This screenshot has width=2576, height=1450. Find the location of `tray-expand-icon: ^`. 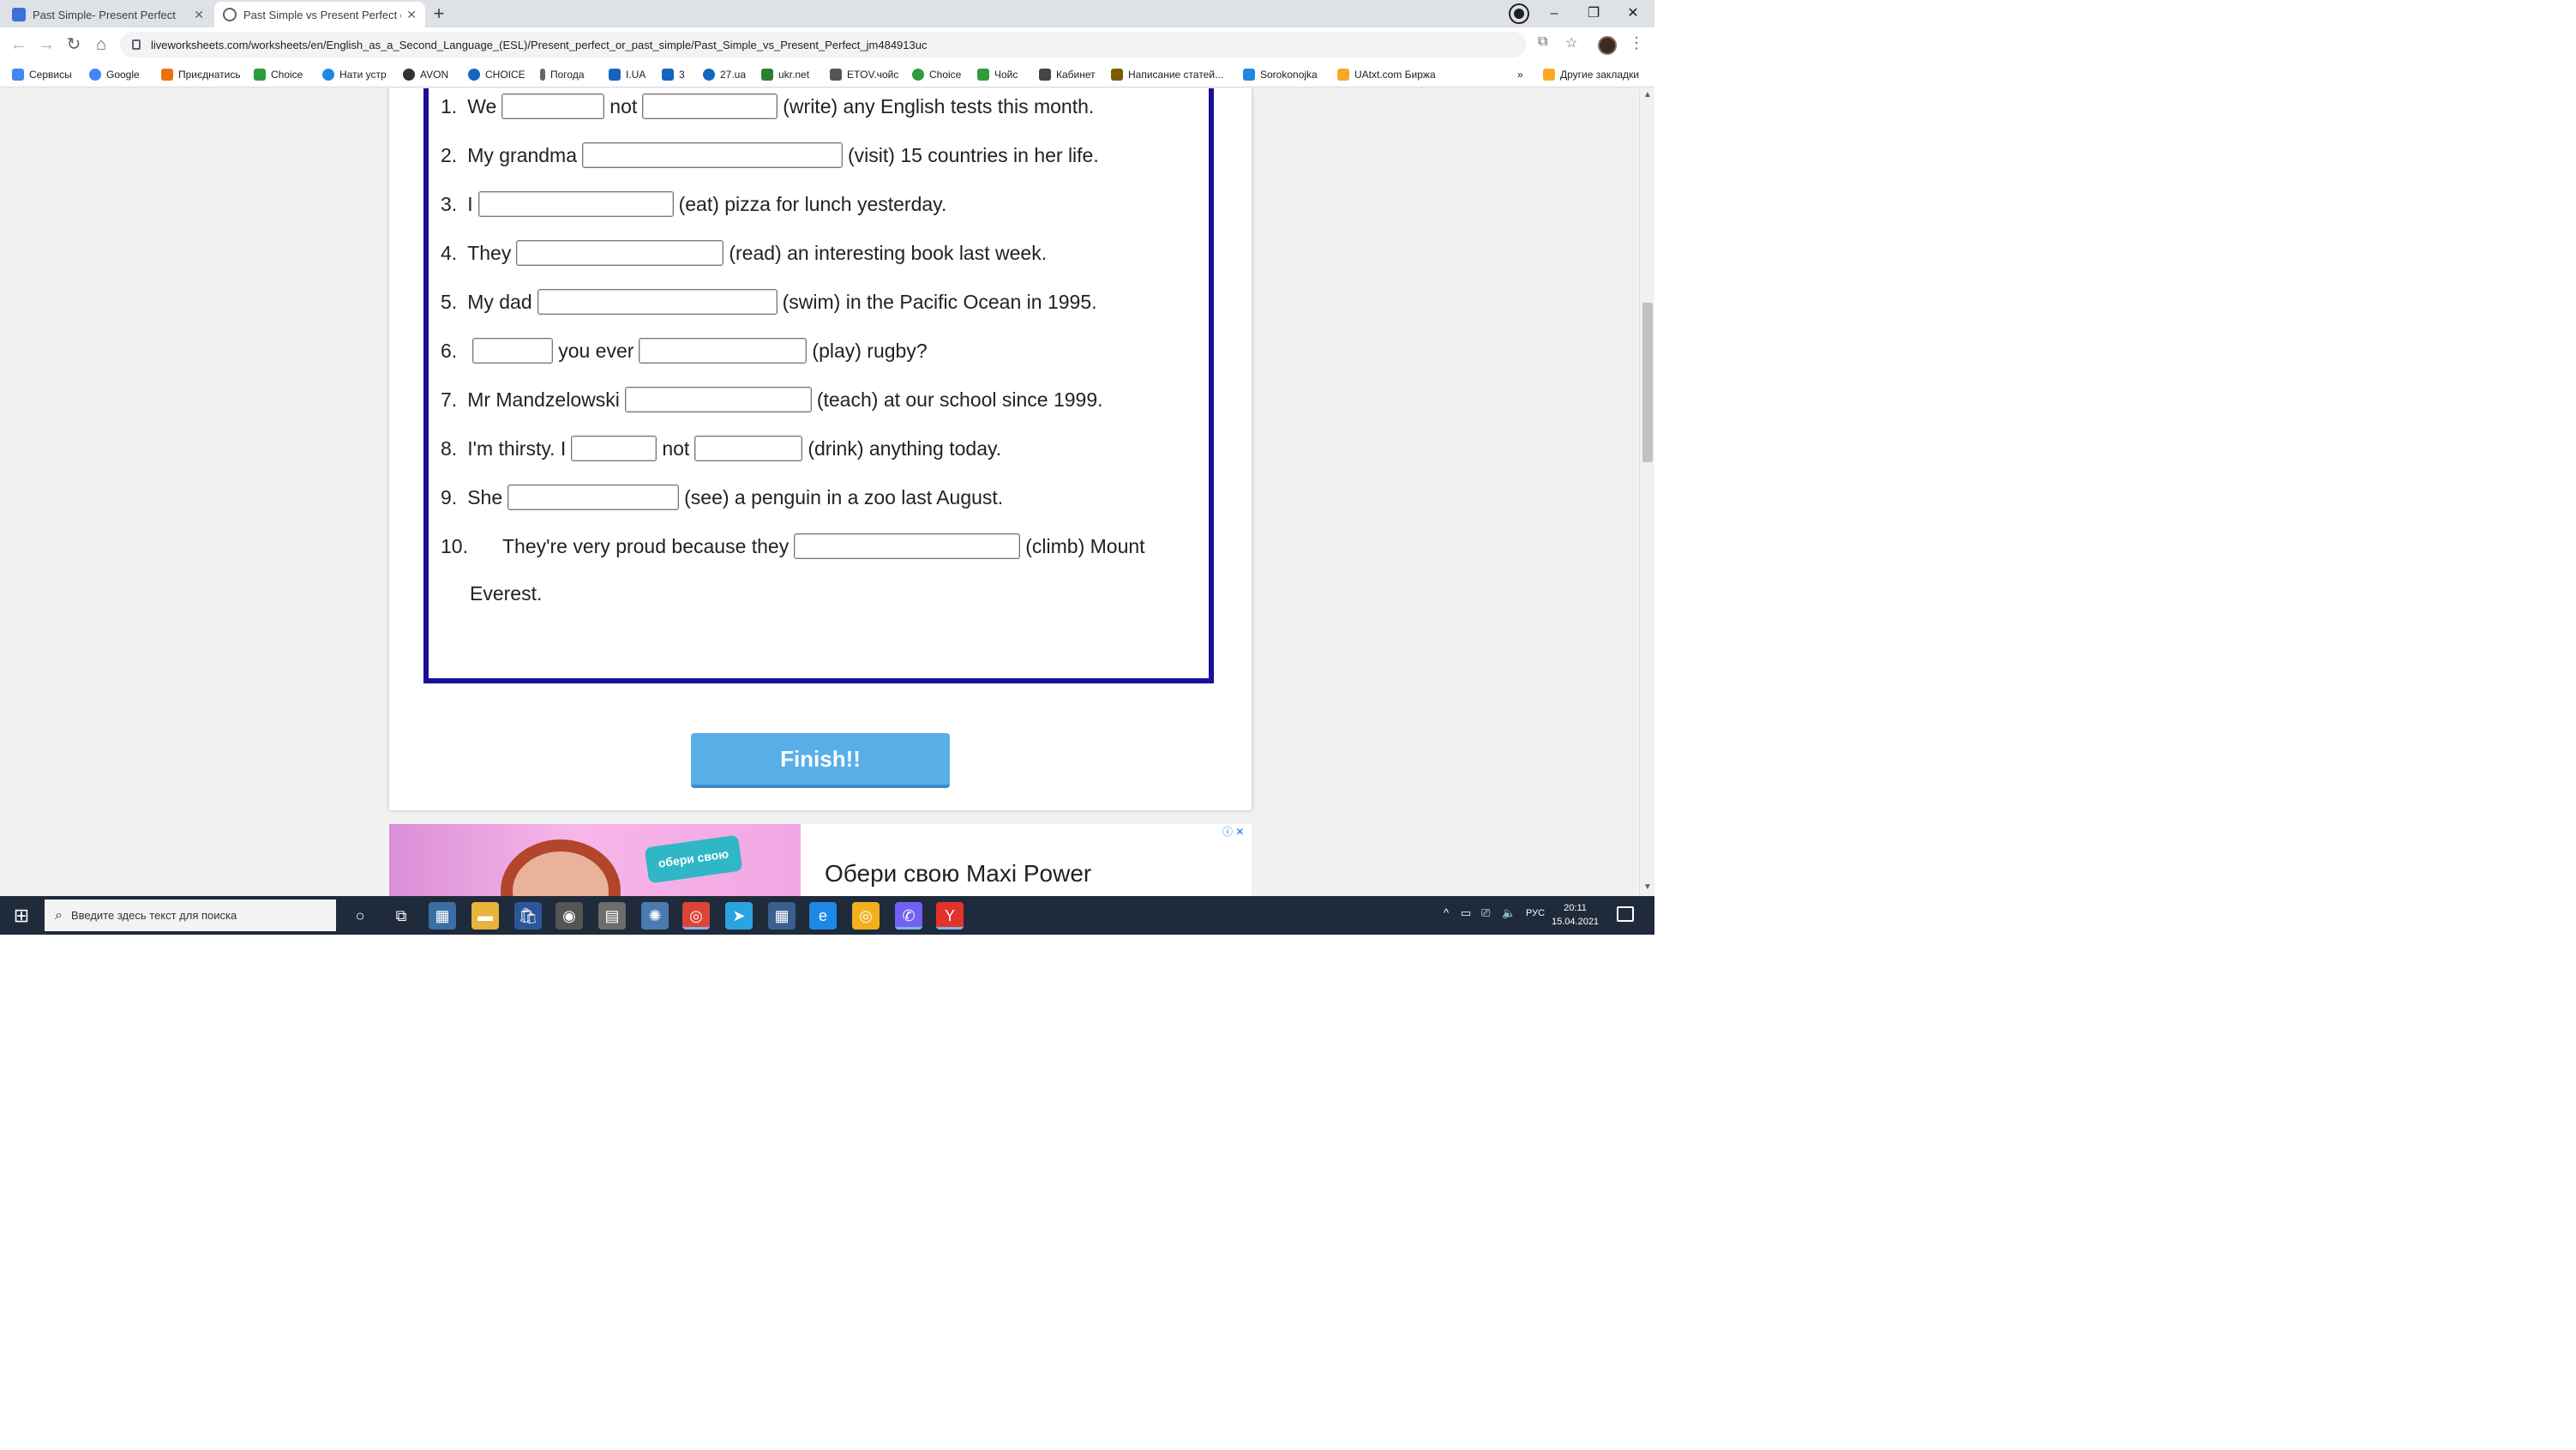

tray-expand-icon: ^ is located at coordinates (1446, 912).